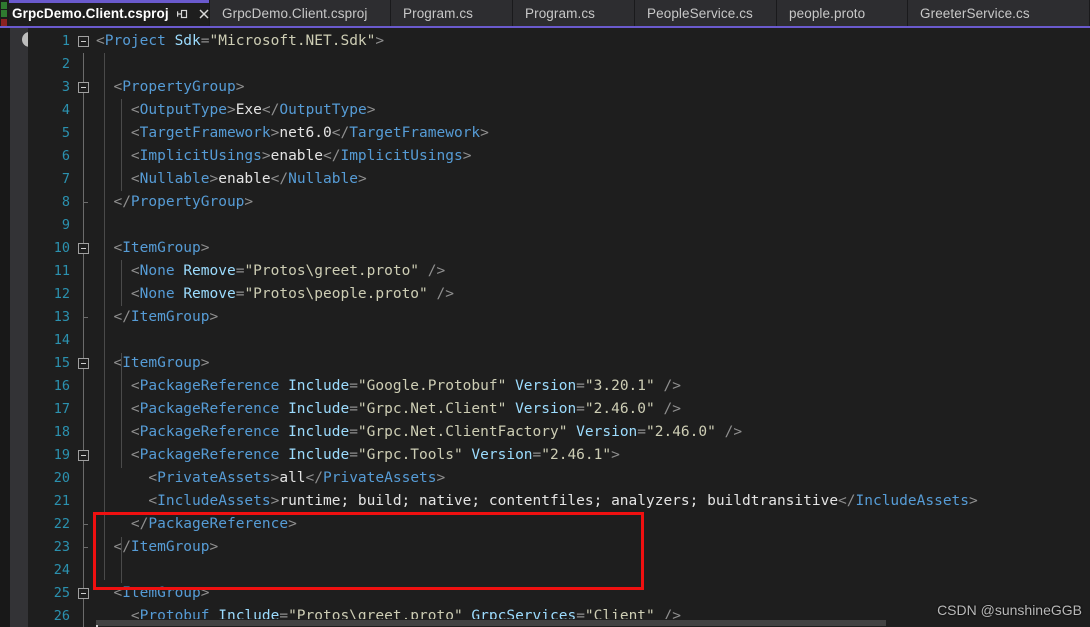 The image size is (1090, 627). I want to click on code-token-val: "2.46.0", so click(619, 409).